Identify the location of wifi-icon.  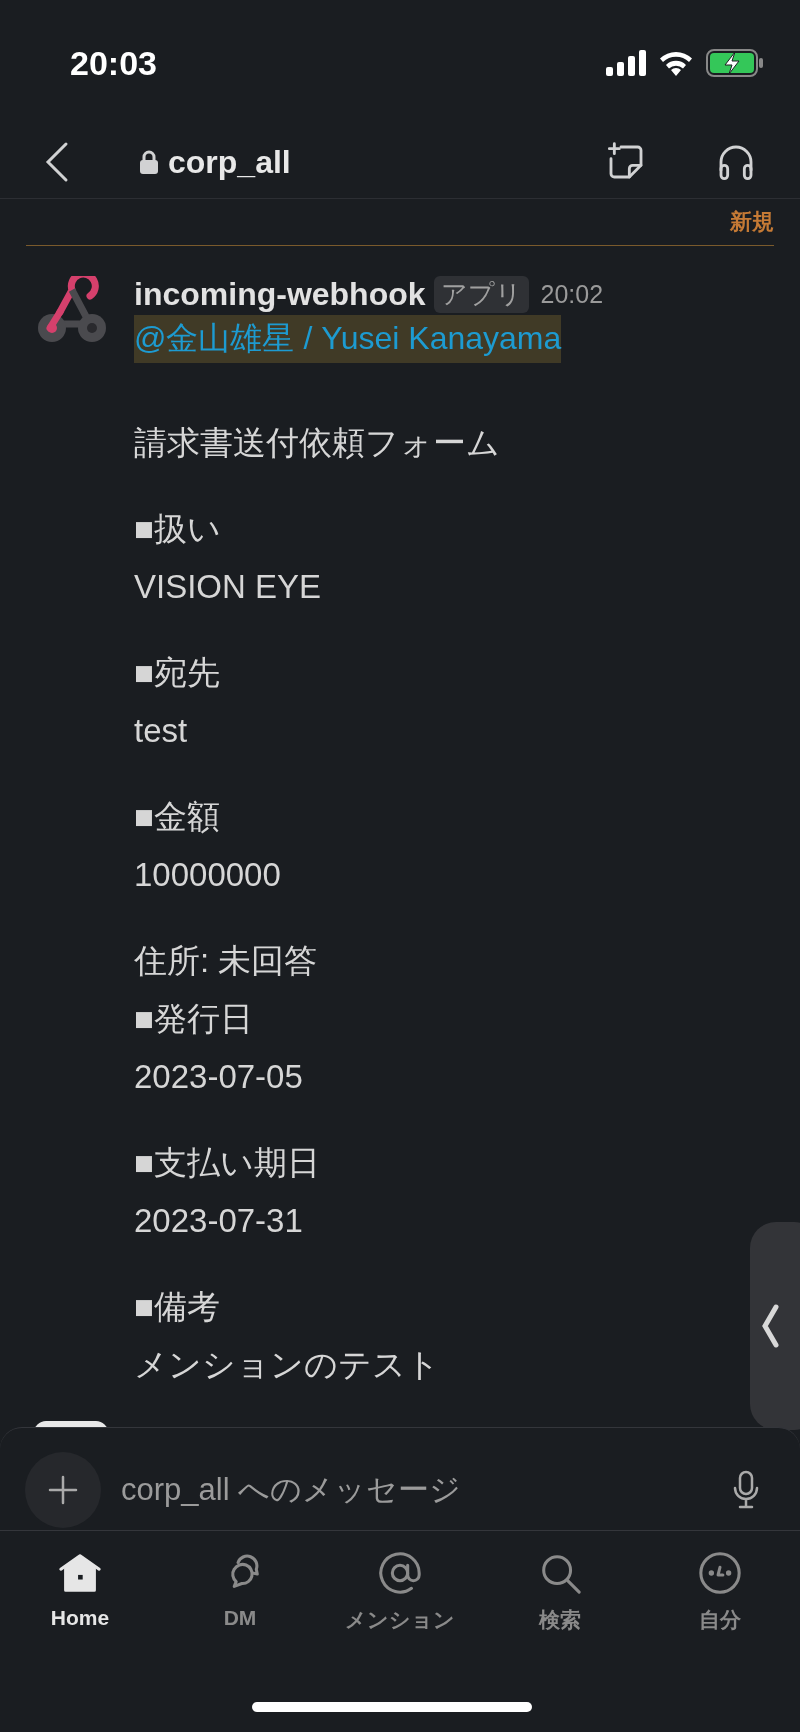
(676, 63).